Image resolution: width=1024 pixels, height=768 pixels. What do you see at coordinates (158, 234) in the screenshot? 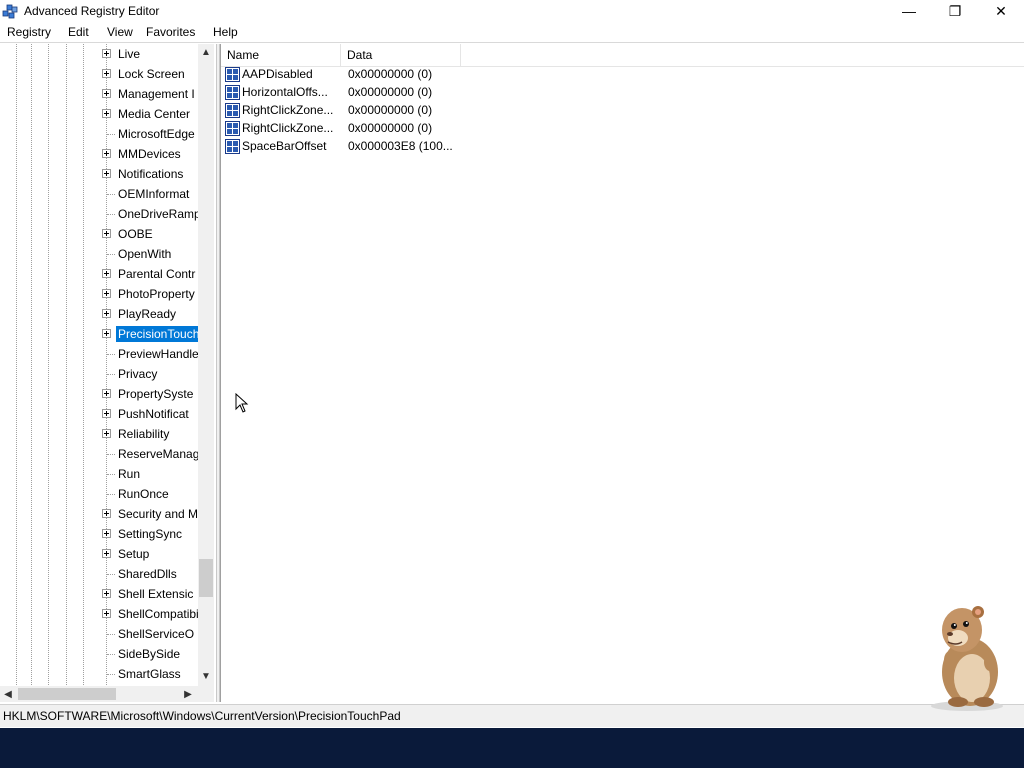
I see `tree-item-label: OOBE` at bounding box center [158, 234].